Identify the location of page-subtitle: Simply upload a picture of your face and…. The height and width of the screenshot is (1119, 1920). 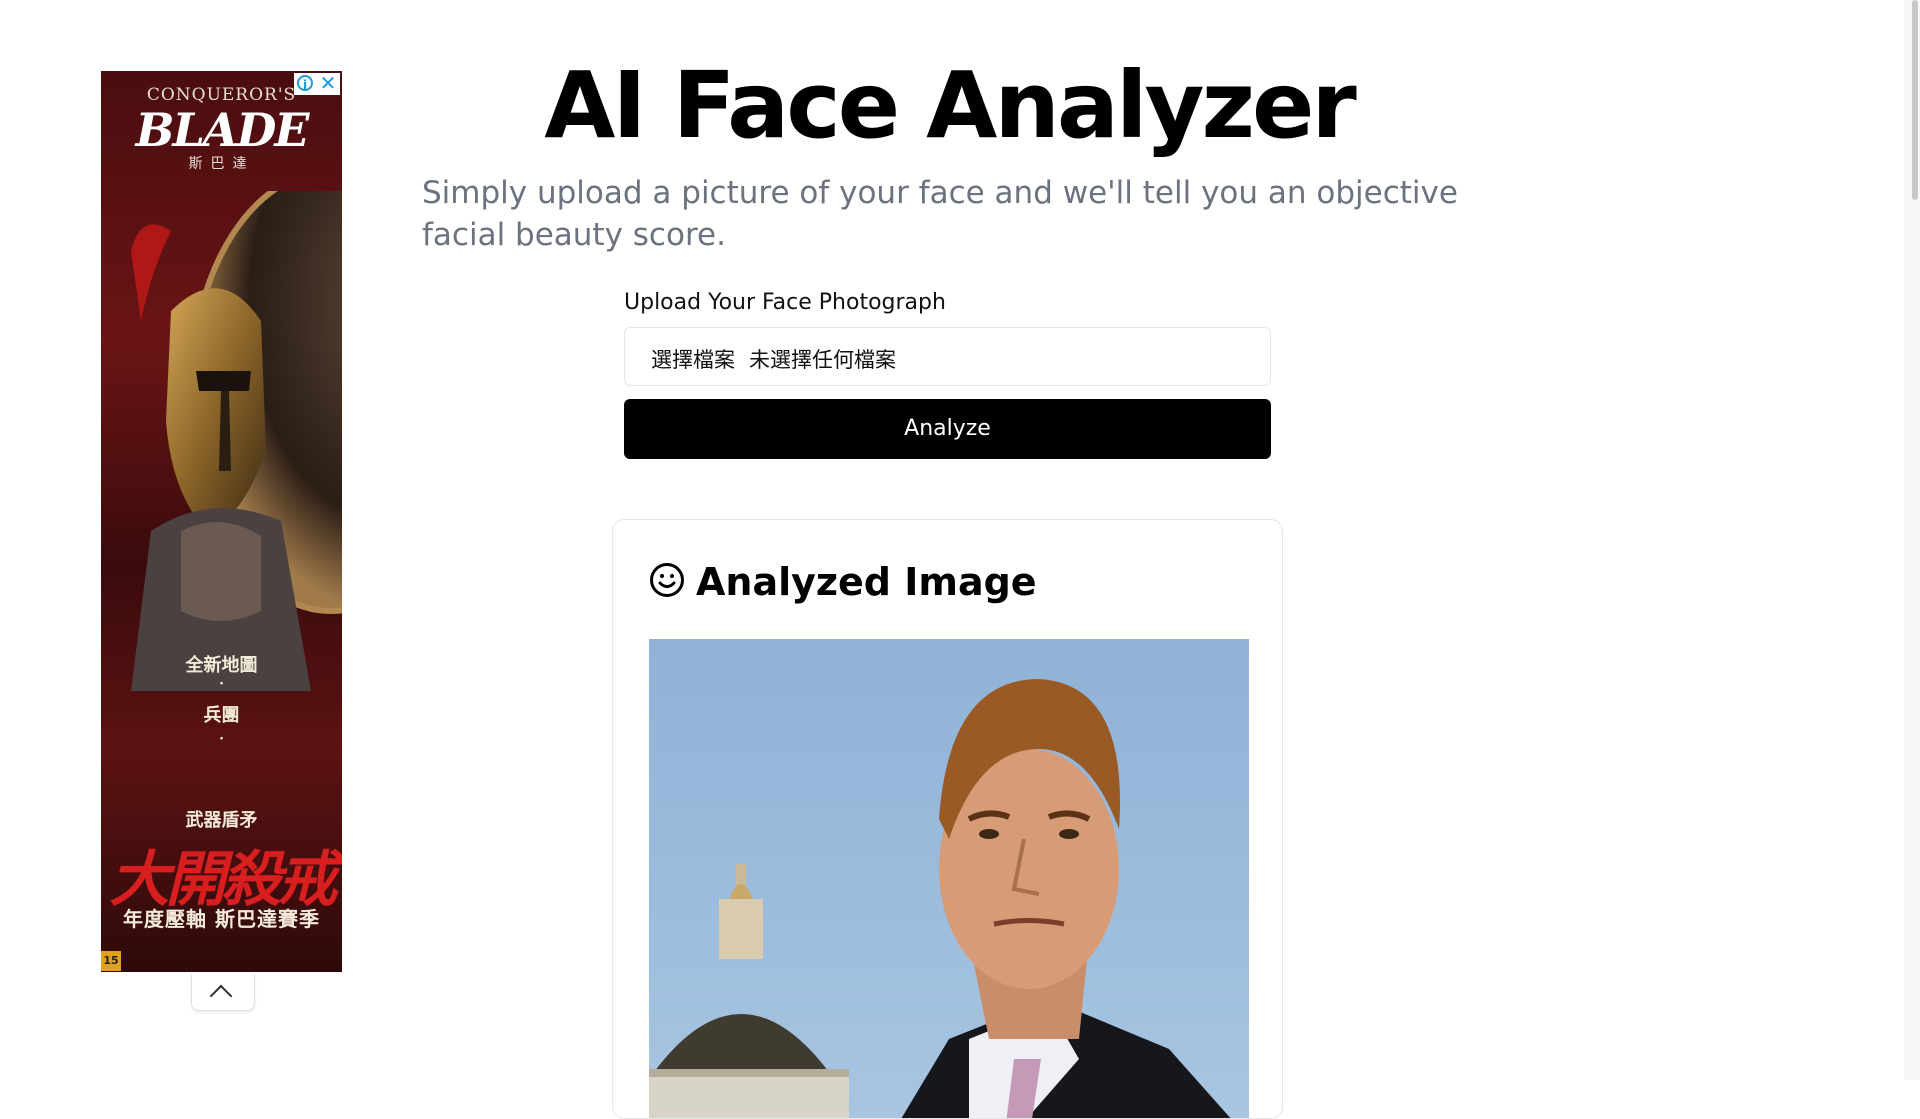
(940, 214).